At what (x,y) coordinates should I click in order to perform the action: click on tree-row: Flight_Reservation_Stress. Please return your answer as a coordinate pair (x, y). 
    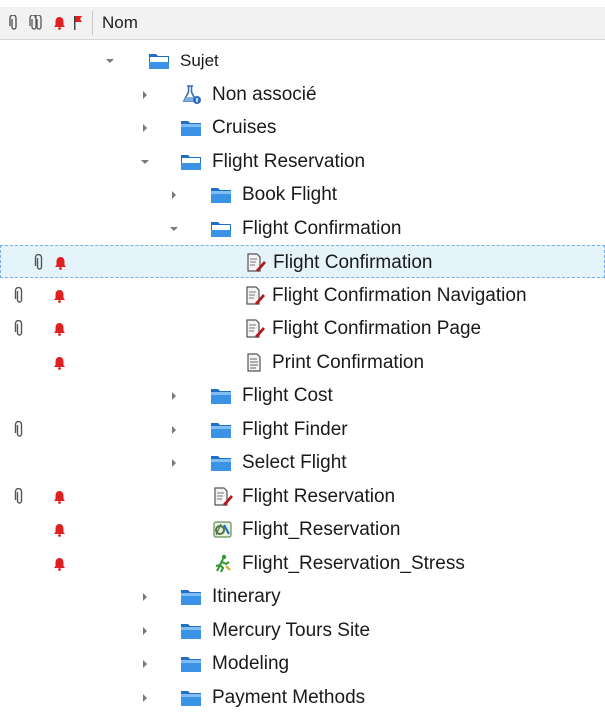
    Looking at the image, I should click on (302, 563).